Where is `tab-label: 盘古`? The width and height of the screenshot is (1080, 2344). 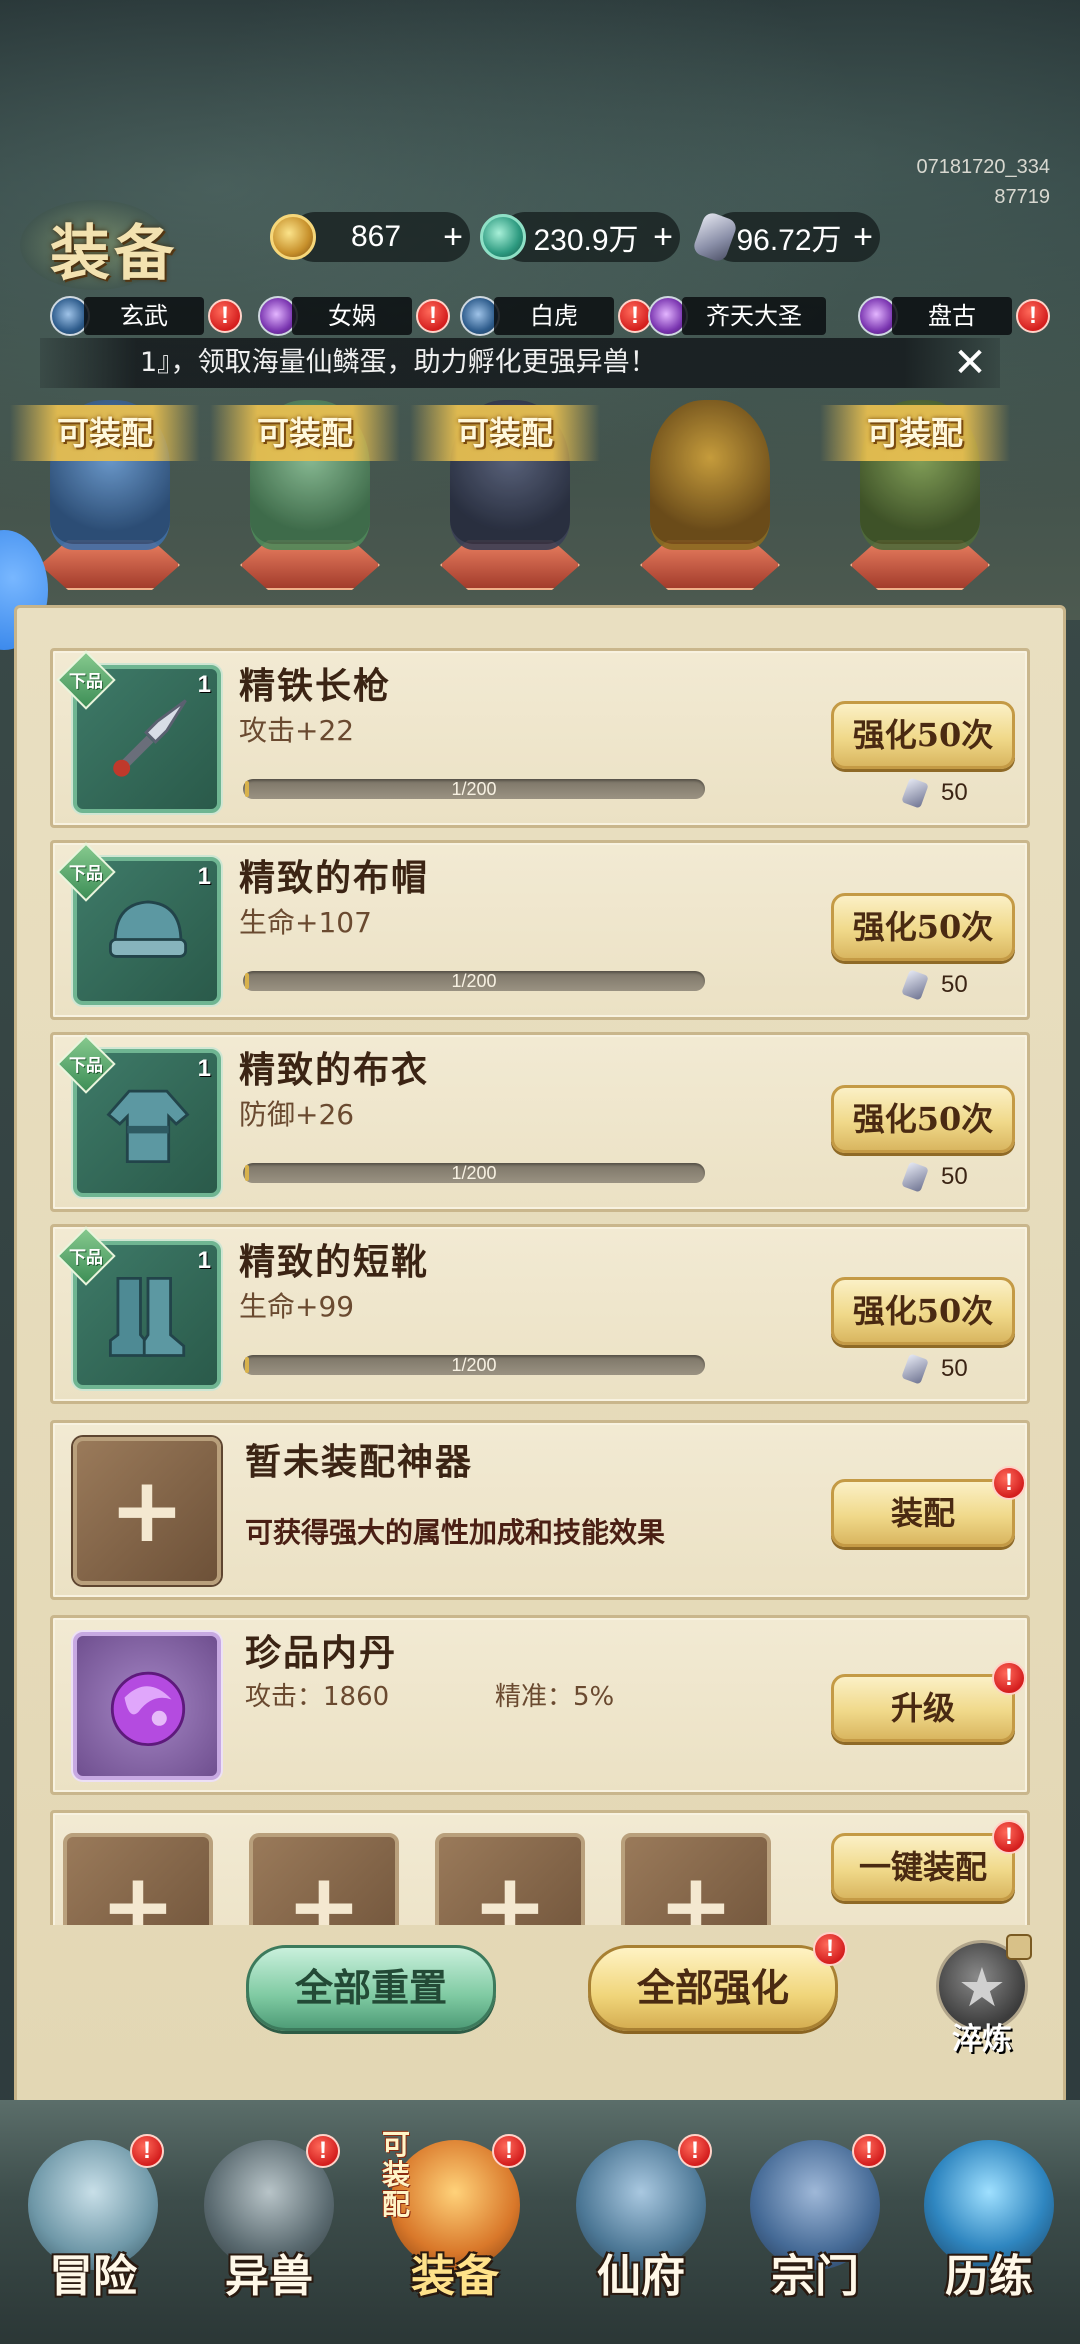 tab-label: 盘古 is located at coordinates (952, 316).